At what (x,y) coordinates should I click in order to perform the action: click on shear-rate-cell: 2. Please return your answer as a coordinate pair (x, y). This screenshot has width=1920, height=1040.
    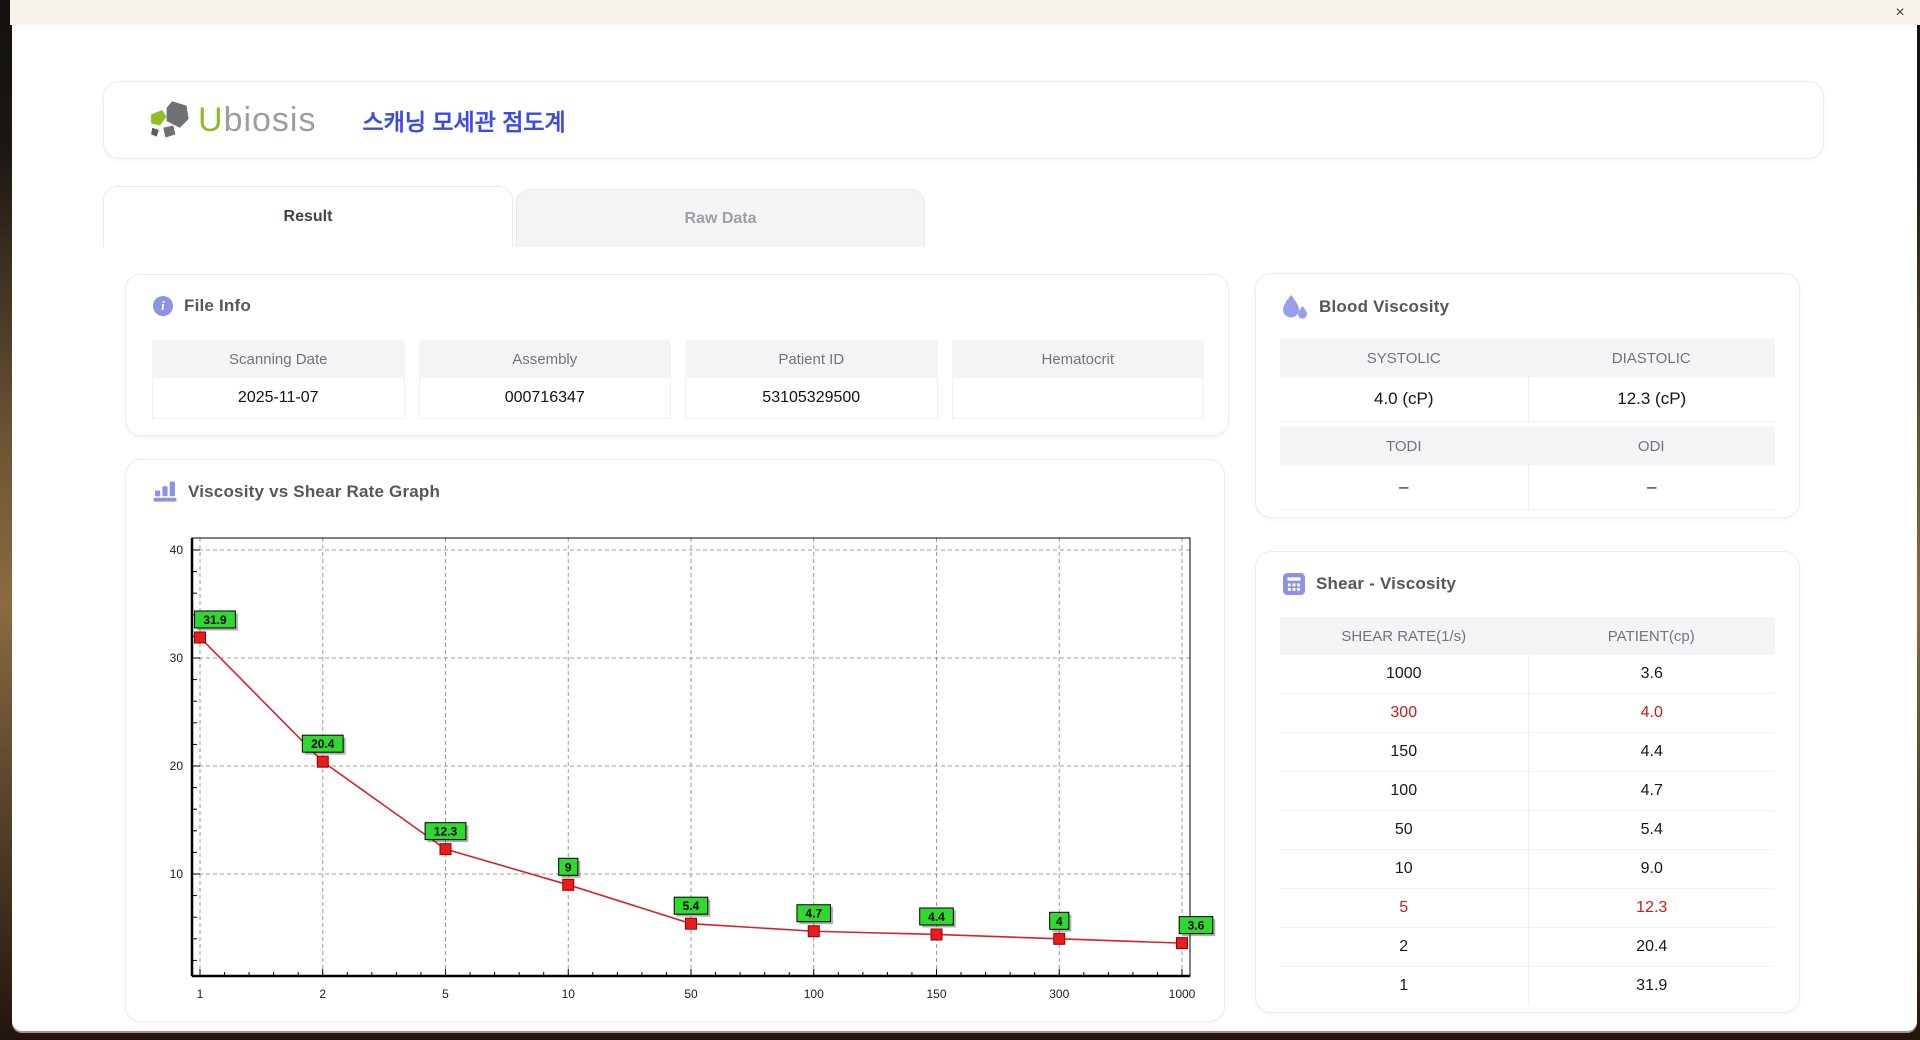
    Looking at the image, I should click on (1404, 946).